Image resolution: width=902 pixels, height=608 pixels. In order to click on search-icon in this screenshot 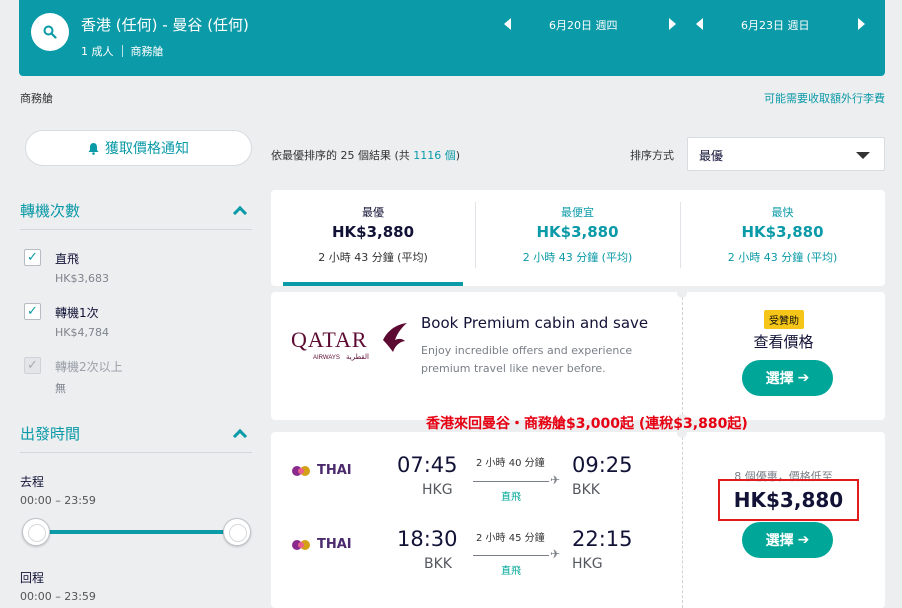, I will do `click(50, 32)`.